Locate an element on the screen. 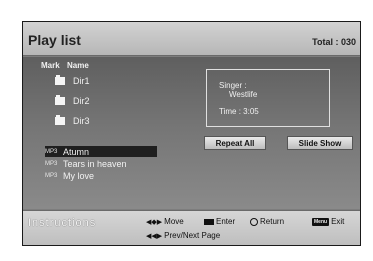 This screenshot has height=261, width=373. enter-label: Enter is located at coordinates (226, 221).